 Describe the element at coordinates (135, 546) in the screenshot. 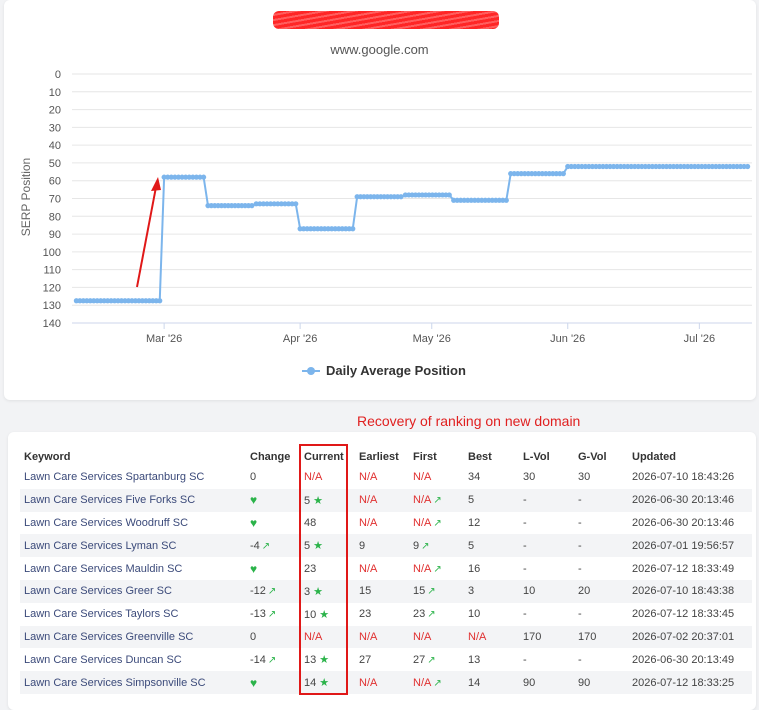

I see `cell-keyword: Lawn Care Services Lyman SC` at that location.